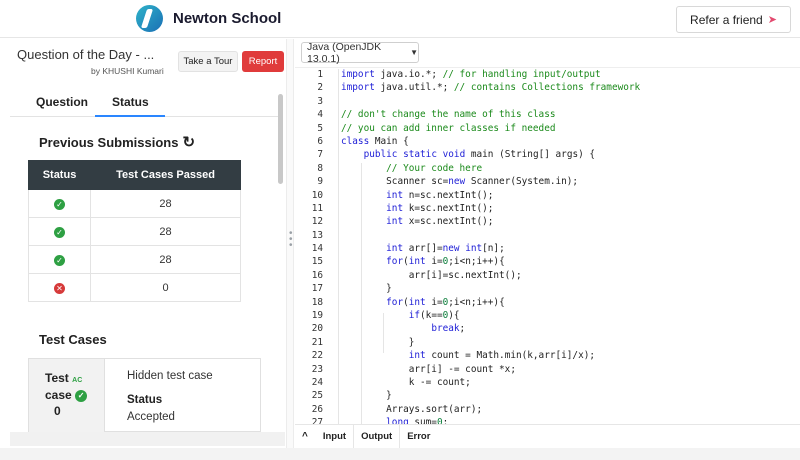 The image size is (800, 460). What do you see at coordinates (227, 18) in the screenshot?
I see `brand-name: Newton School` at bounding box center [227, 18].